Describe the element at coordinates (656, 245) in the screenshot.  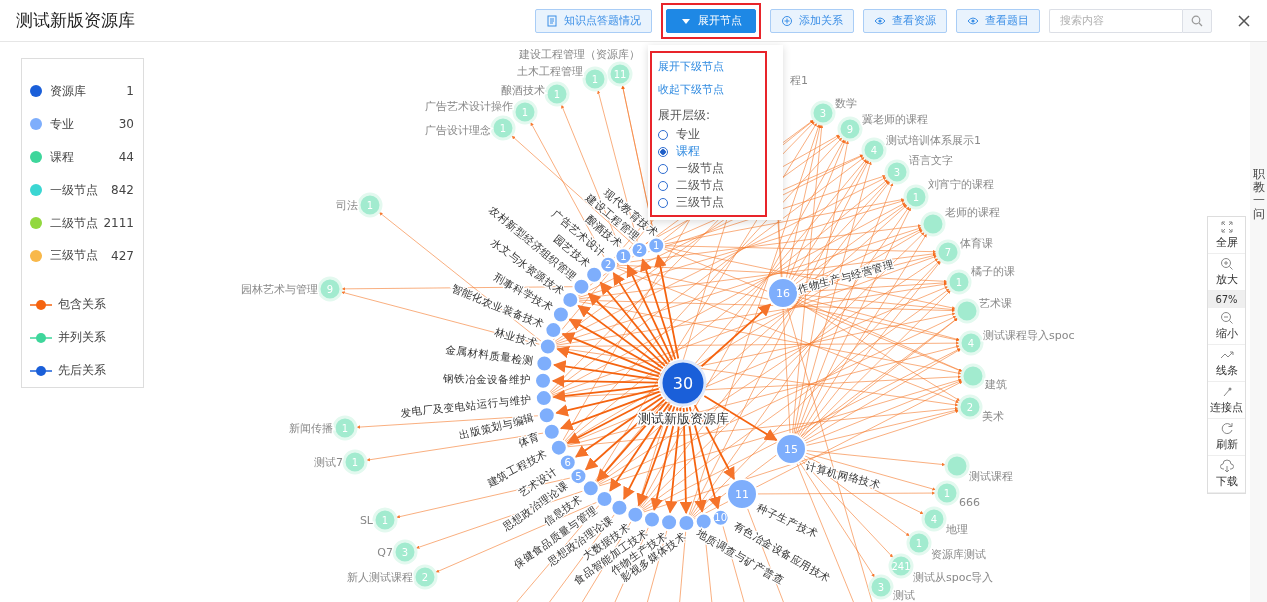
I see `major-node: 1` at that location.